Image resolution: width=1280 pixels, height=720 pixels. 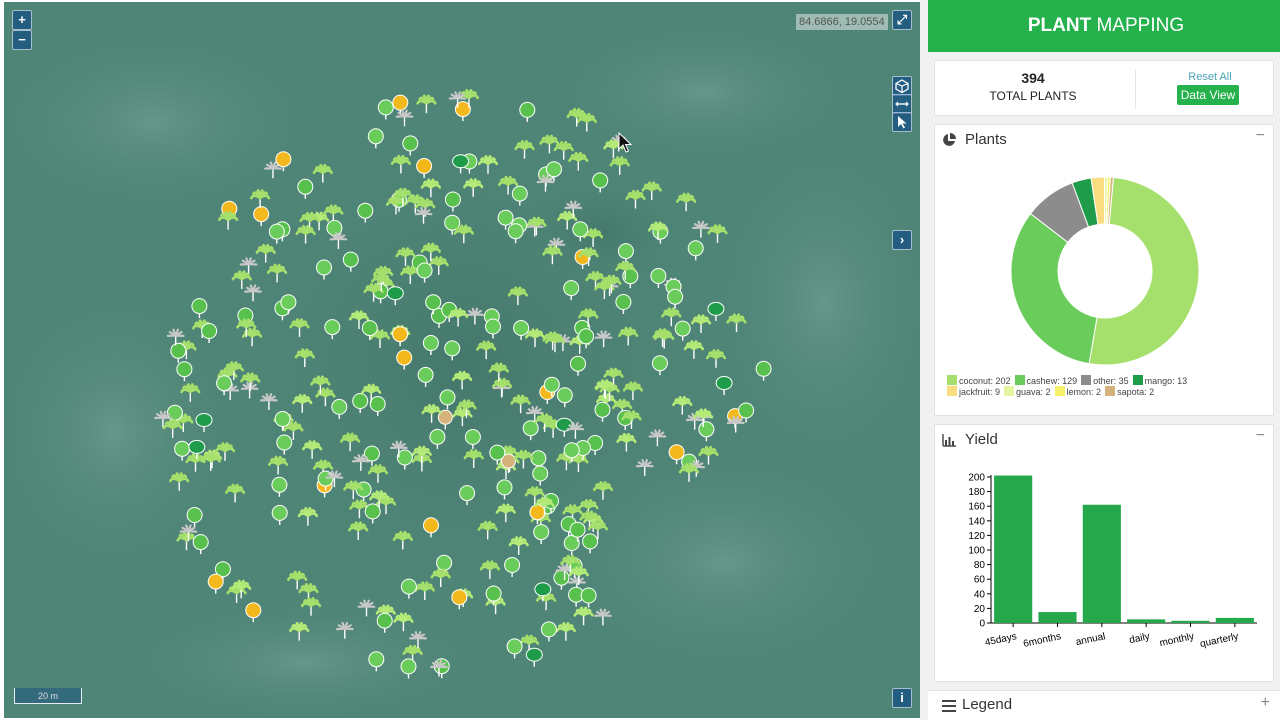 What do you see at coordinates (1013, 549) in the screenshot?
I see `bar-45days` at bounding box center [1013, 549].